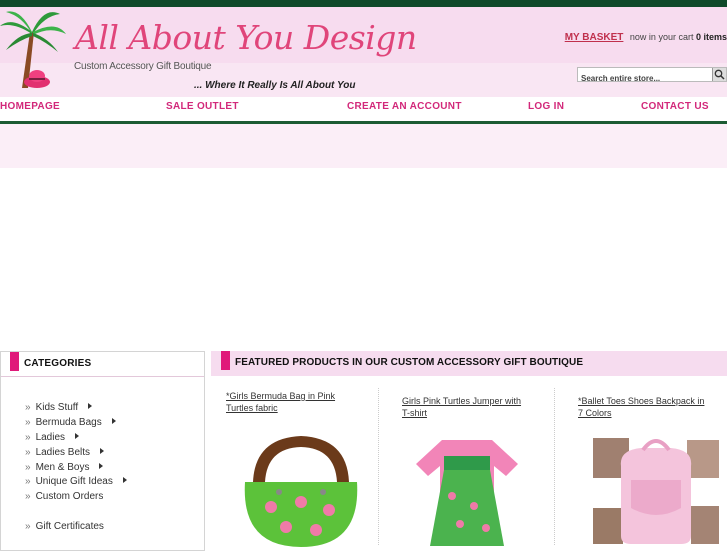 The width and height of the screenshot is (727, 551). Describe the element at coordinates (76, 481) in the screenshot. I see `category-unique-gift-ideas: » Unique Gift Ideas` at that location.